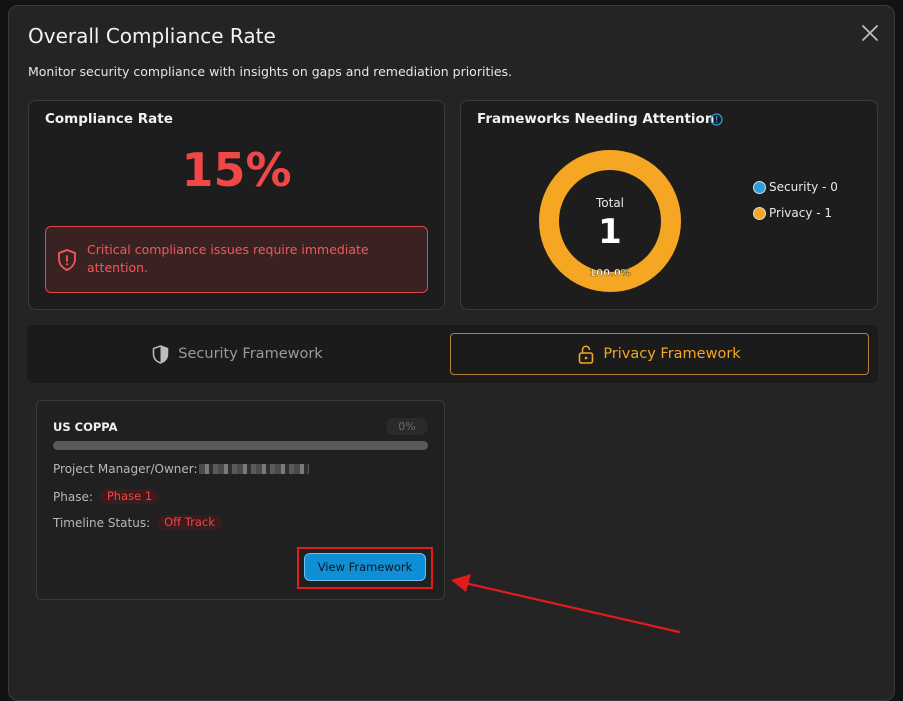 The image size is (903, 701). What do you see at coordinates (125, 469) in the screenshot?
I see `owner-label: Project Manager/Owner:` at bounding box center [125, 469].